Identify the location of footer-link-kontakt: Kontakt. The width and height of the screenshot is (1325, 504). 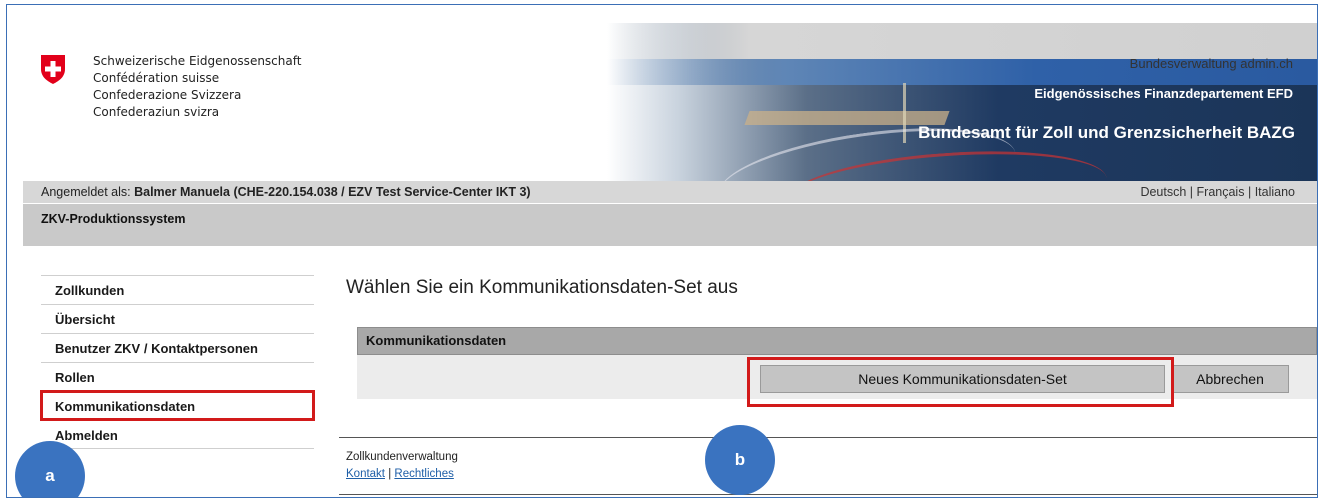
(365, 474).